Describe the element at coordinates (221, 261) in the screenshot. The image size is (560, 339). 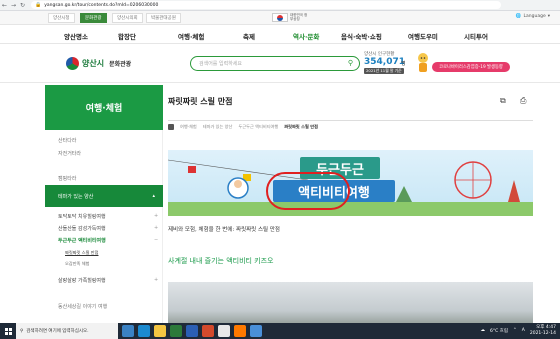
I see `content-subheading: 사계절 내내 즐기는 액티비티 키즈오` at that location.